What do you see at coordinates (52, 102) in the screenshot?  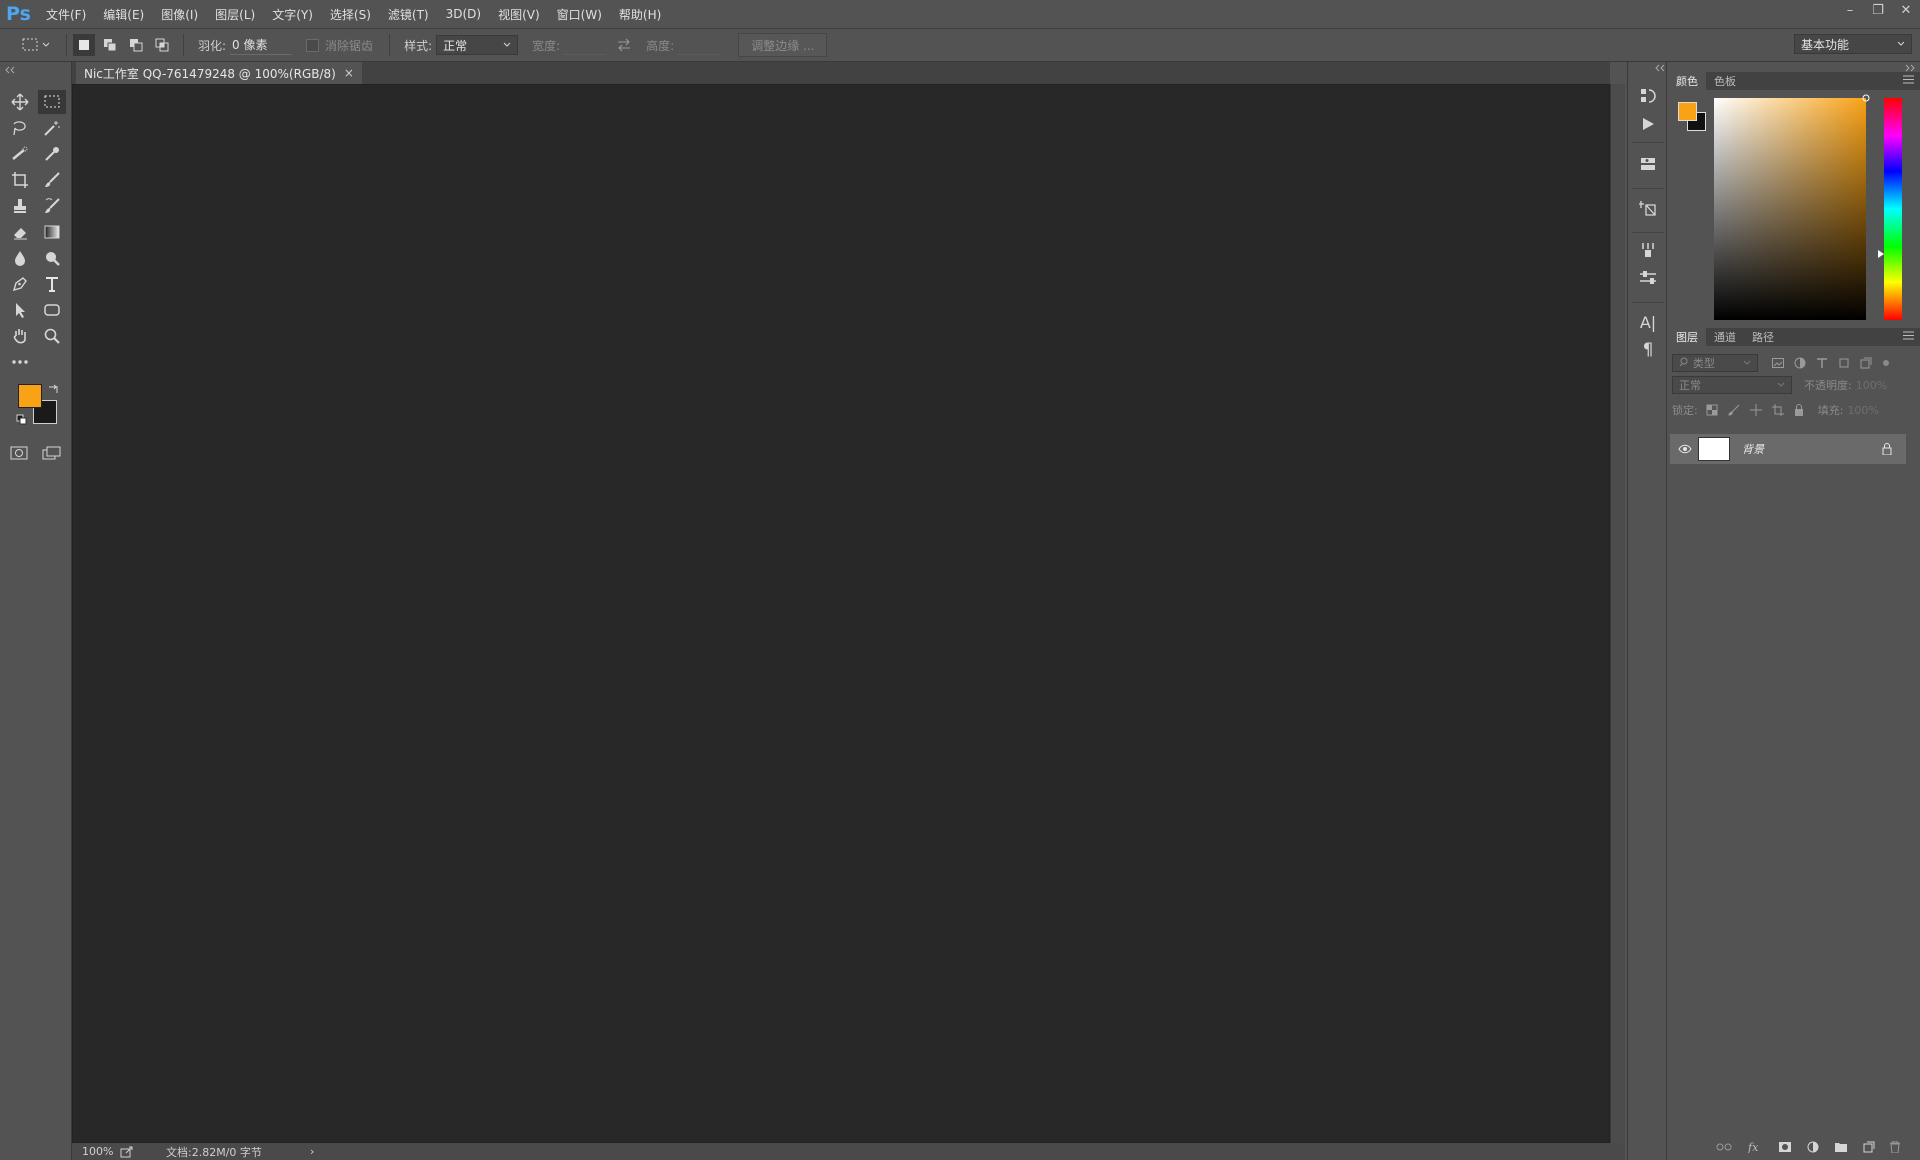 I see `rect-marquee-tool` at bounding box center [52, 102].